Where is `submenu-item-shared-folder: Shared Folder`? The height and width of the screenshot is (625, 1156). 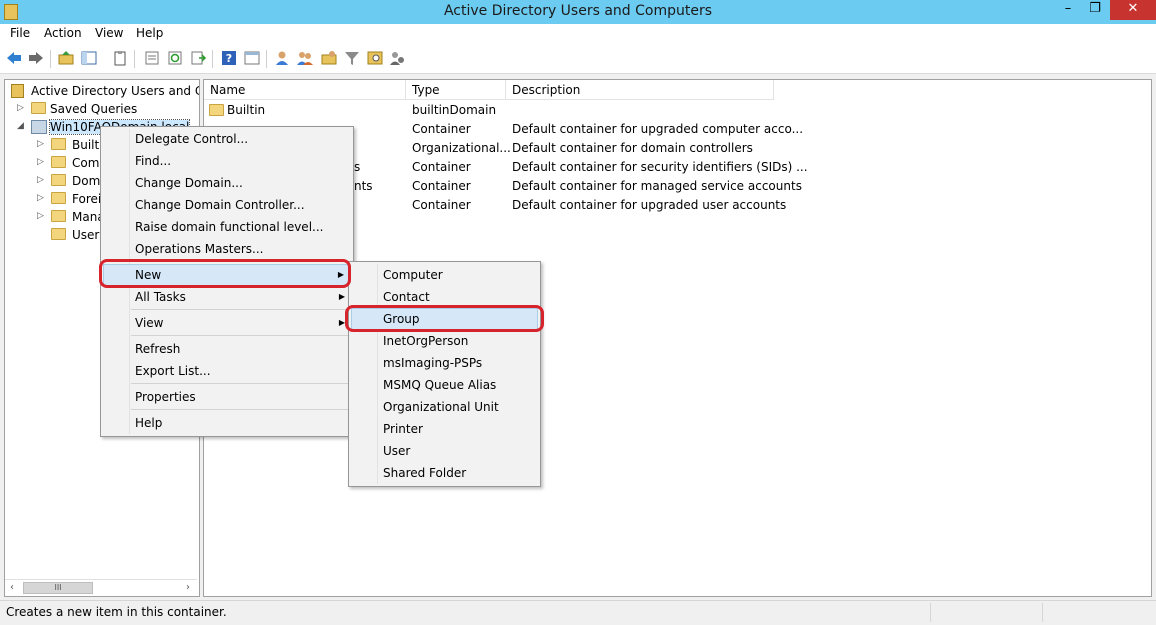
submenu-item-shared-folder: Shared Folder is located at coordinates (444, 473).